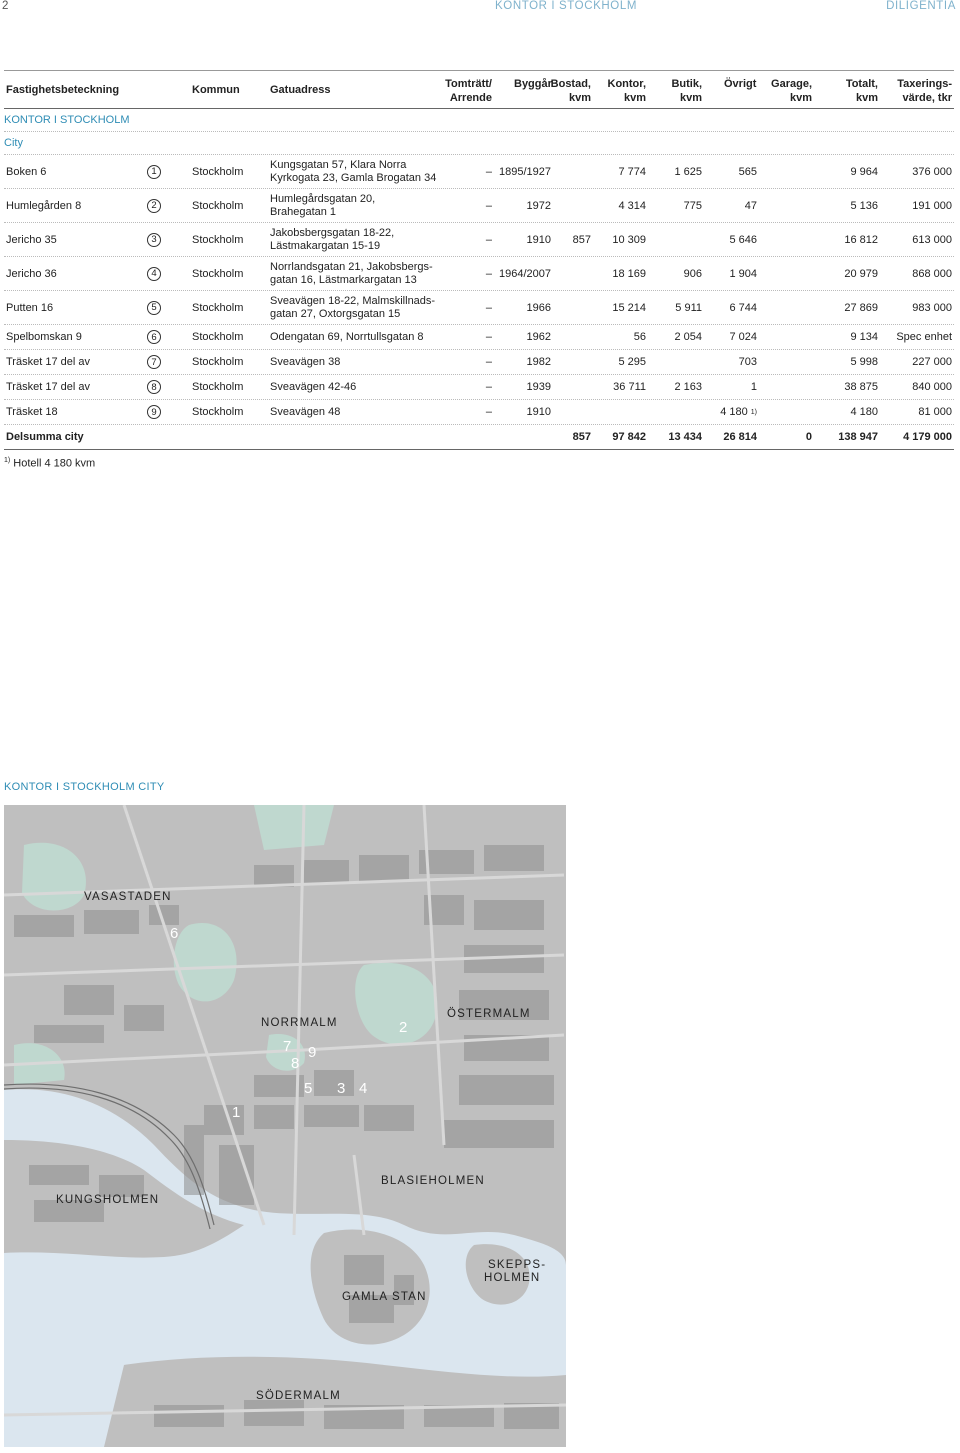 The width and height of the screenshot is (960, 1453). Describe the element at coordinates (299, 1023) in the screenshot. I see `label-norrmalm: NORRMALM` at that location.